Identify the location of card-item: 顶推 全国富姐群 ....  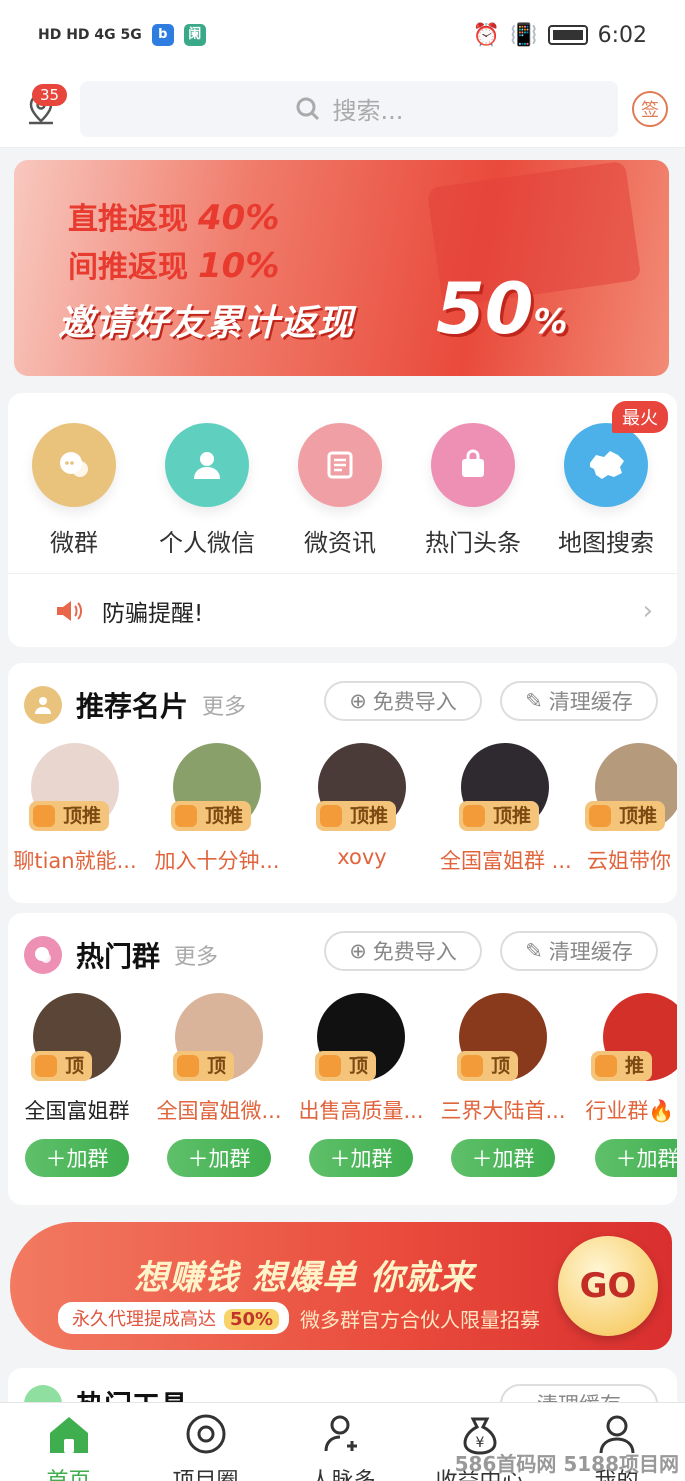
(505, 809).